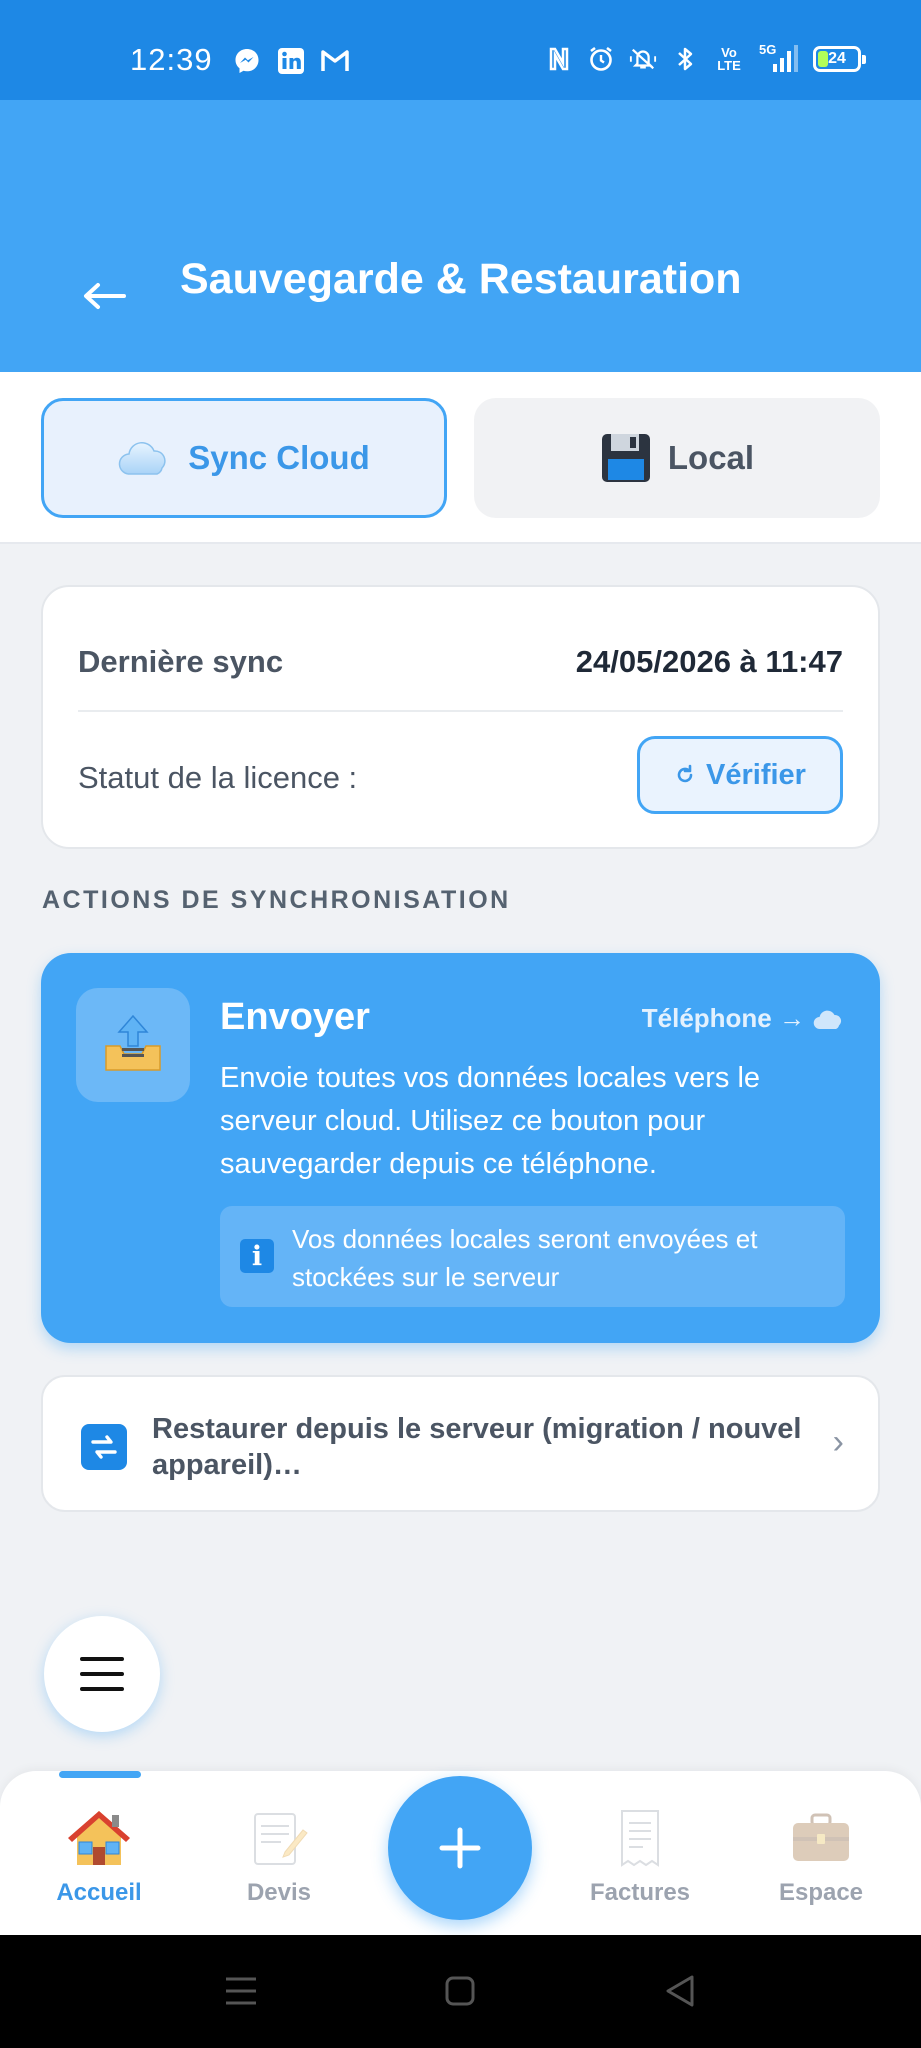 This screenshot has height=2048, width=921. I want to click on battery-indicator: 24, so click(839, 59).